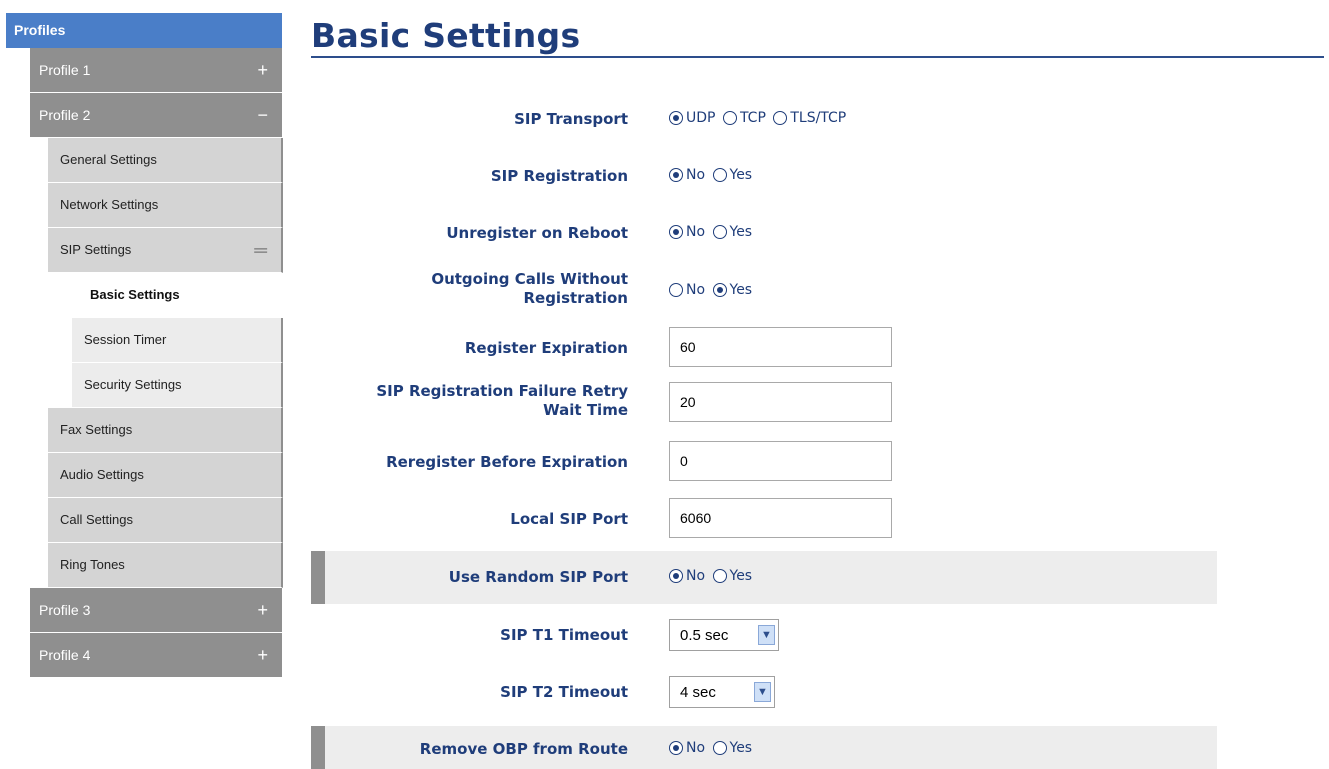 The height and width of the screenshot is (769, 1329). What do you see at coordinates (165, 520) in the screenshot?
I see `sidebar-item-call-settings: Call Settings` at bounding box center [165, 520].